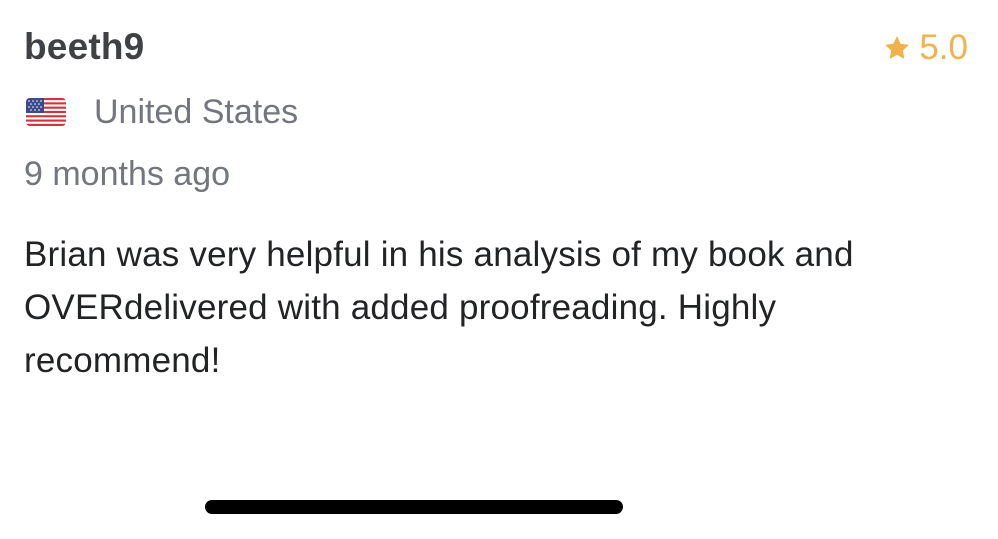 The height and width of the screenshot is (539, 998). I want to click on reviewer-username: beeth9, so click(84, 47).